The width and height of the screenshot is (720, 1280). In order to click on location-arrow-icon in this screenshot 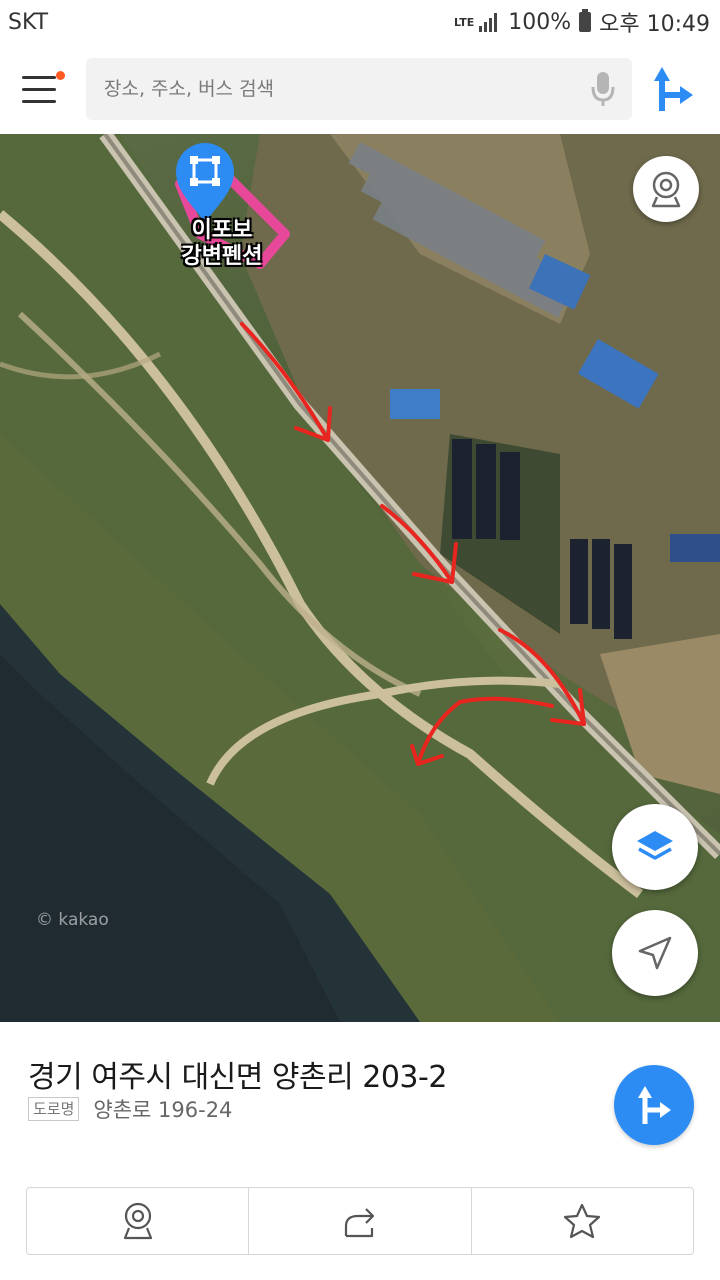, I will do `click(655, 953)`.